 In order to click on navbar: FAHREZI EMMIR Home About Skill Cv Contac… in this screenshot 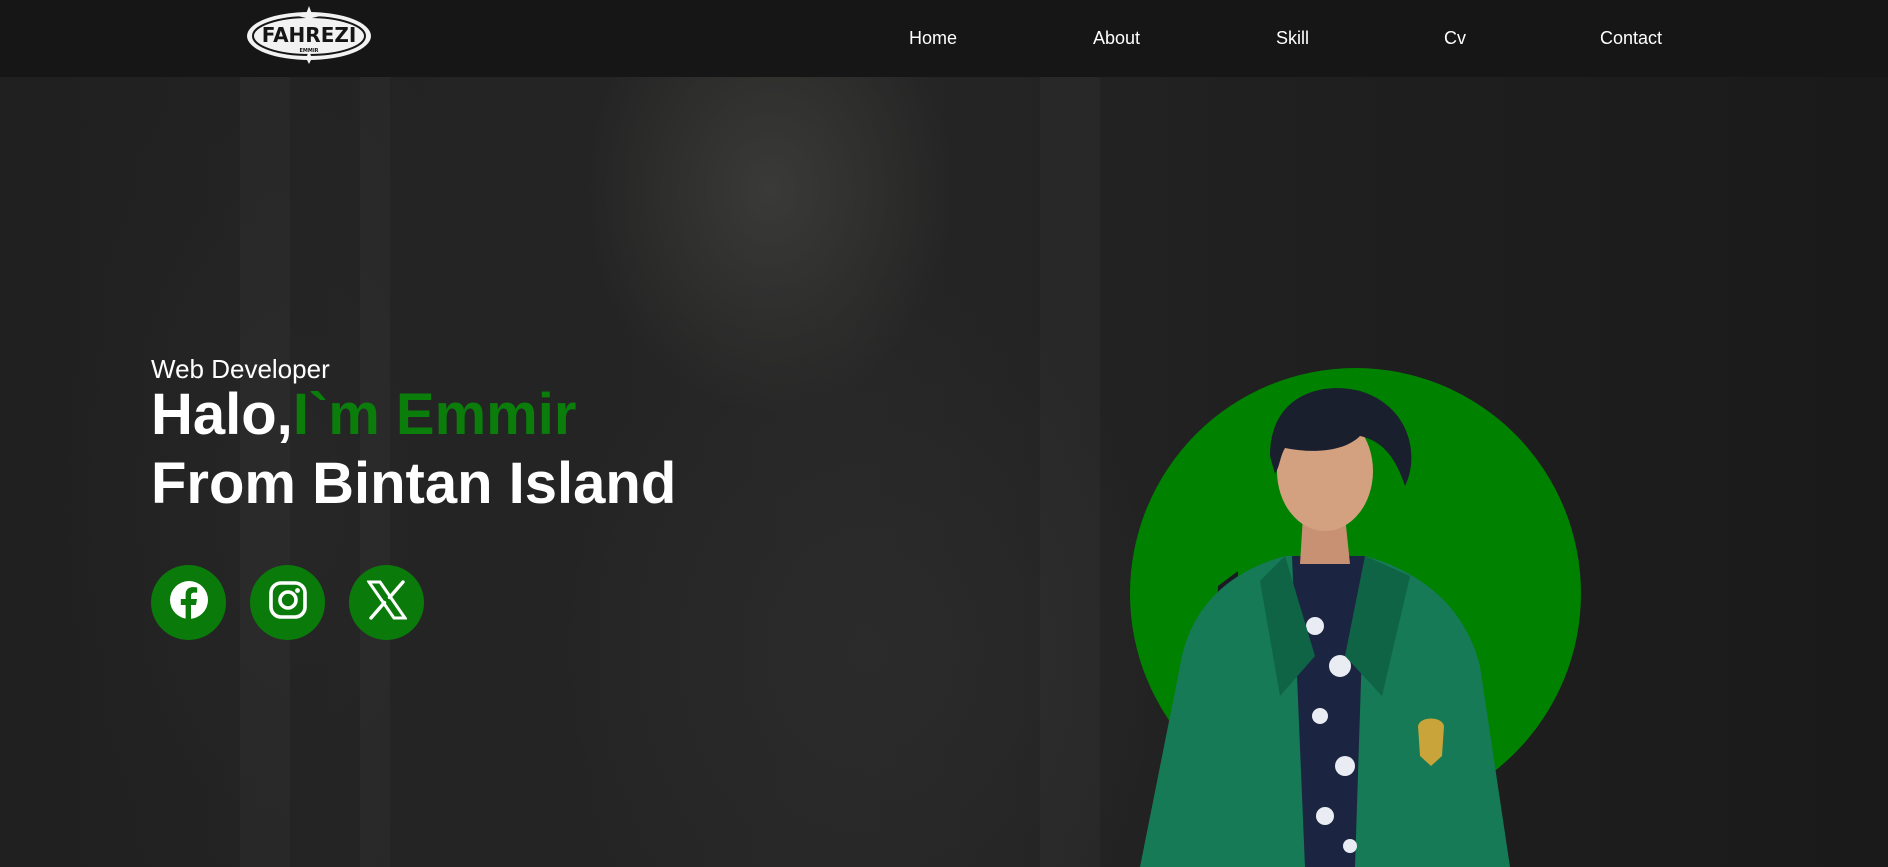, I will do `click(944, 38)`.